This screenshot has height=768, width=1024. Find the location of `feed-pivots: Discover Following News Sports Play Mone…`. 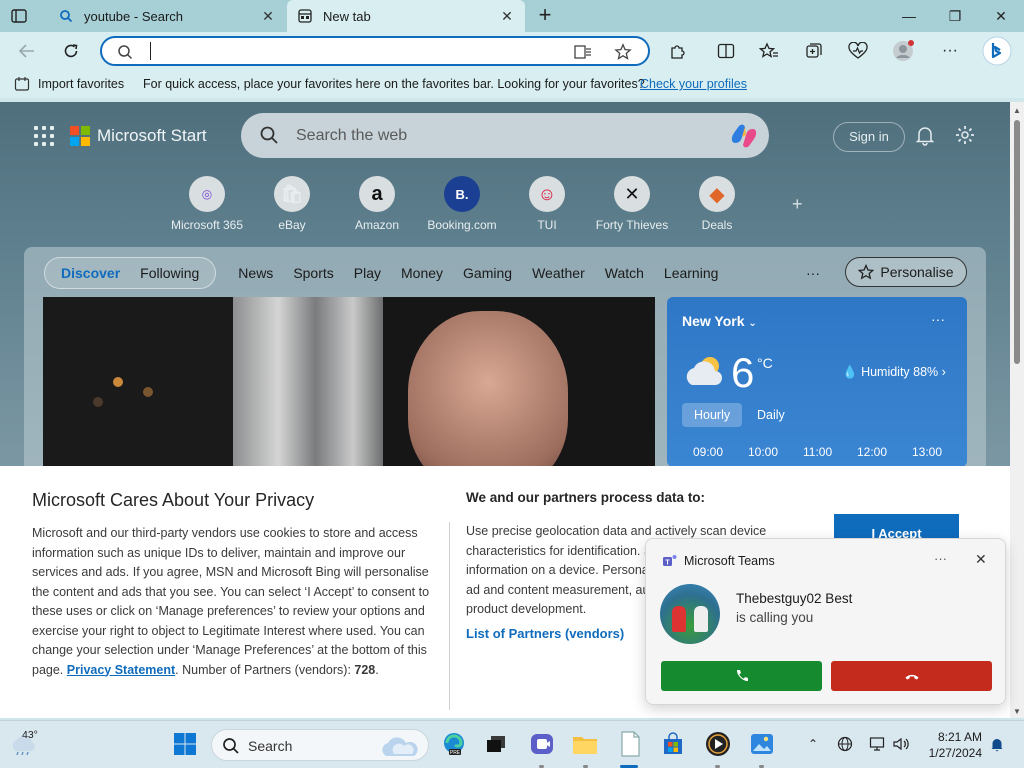

feed-pivots: Discover Following News Sports Play Mone… is located at coordinates (386, 273).